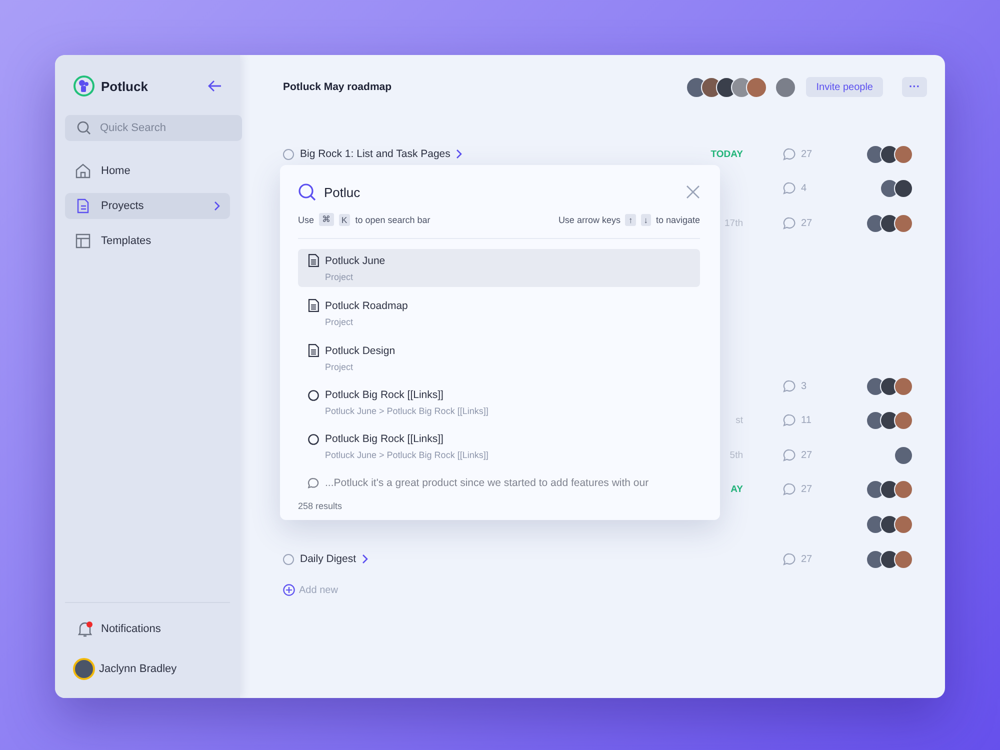 The height and width of the screenshot is (750, 1000). What do you see at coordinates (83, 241) in the screenshot?
I see `layout-icon` at bounding box center [83, 241].